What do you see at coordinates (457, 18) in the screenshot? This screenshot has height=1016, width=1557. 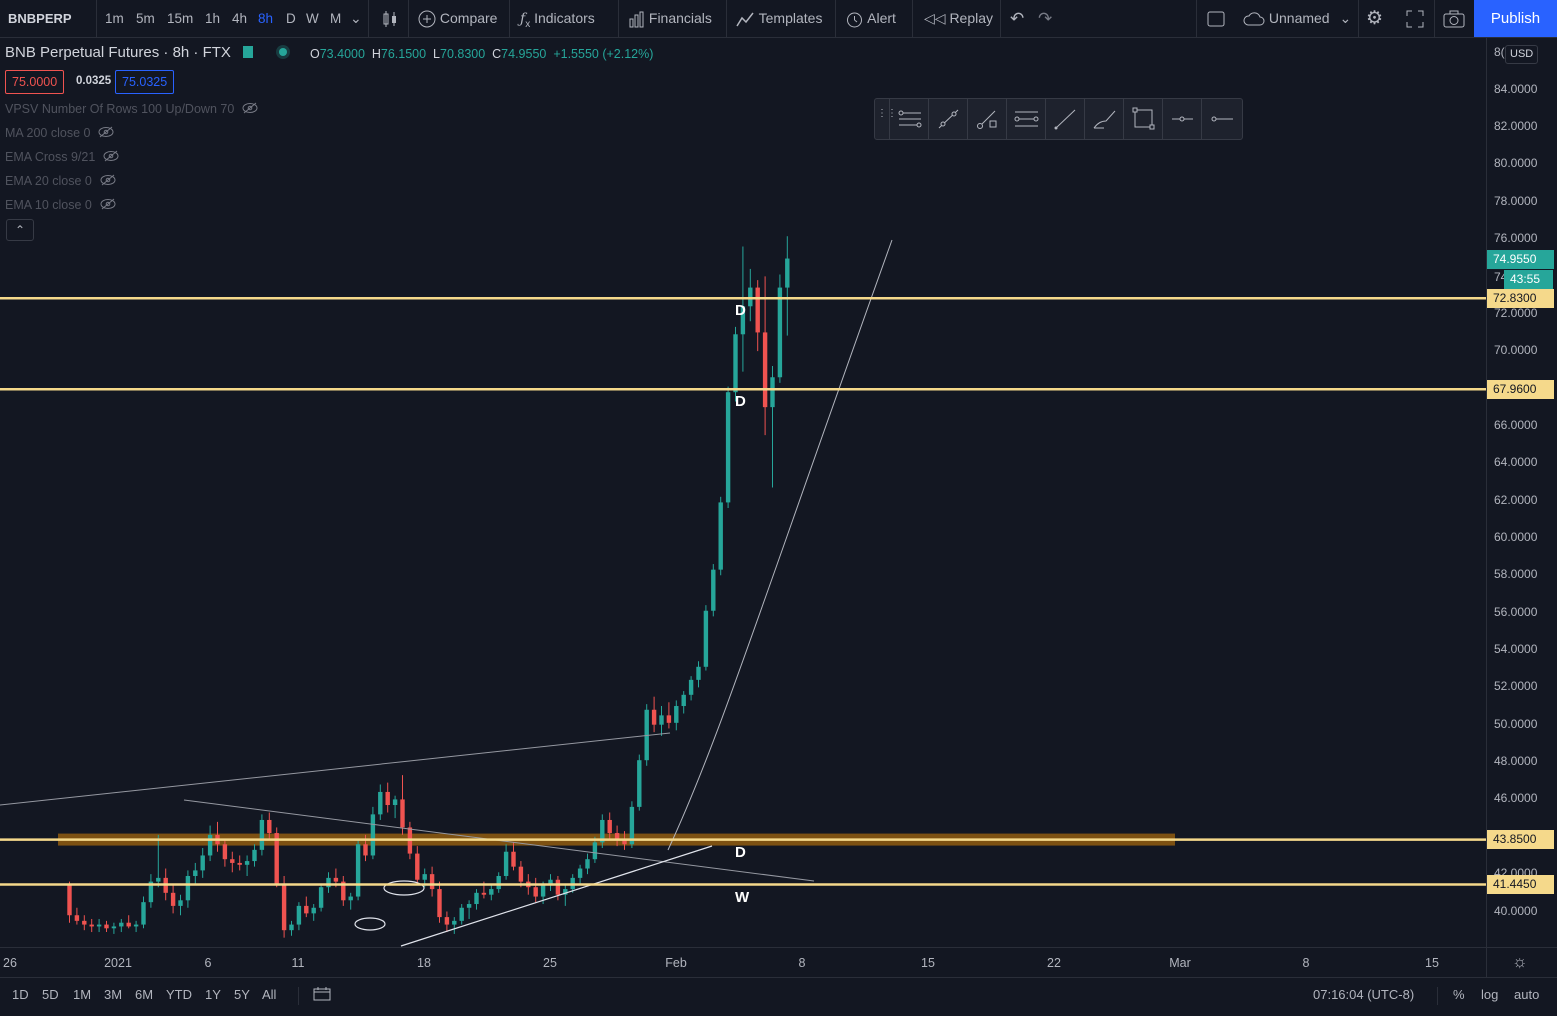 I see `compare-button: Compare` at bounding box center [457, 18].